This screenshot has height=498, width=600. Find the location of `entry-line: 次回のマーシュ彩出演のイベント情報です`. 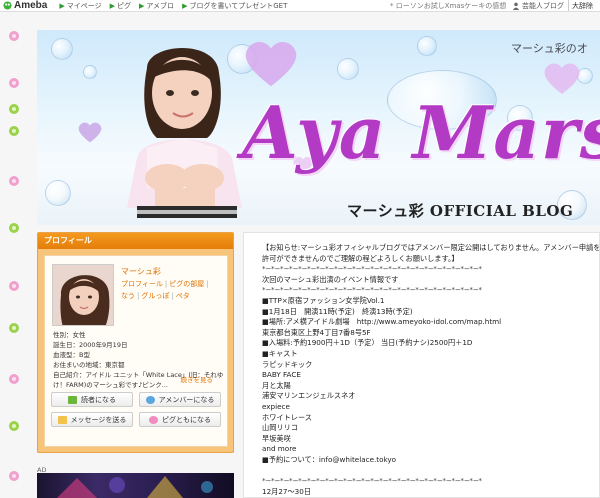

entry-line: 次回のマーシュ彩出演のイベント情報です is located at coordinates (330, 279).